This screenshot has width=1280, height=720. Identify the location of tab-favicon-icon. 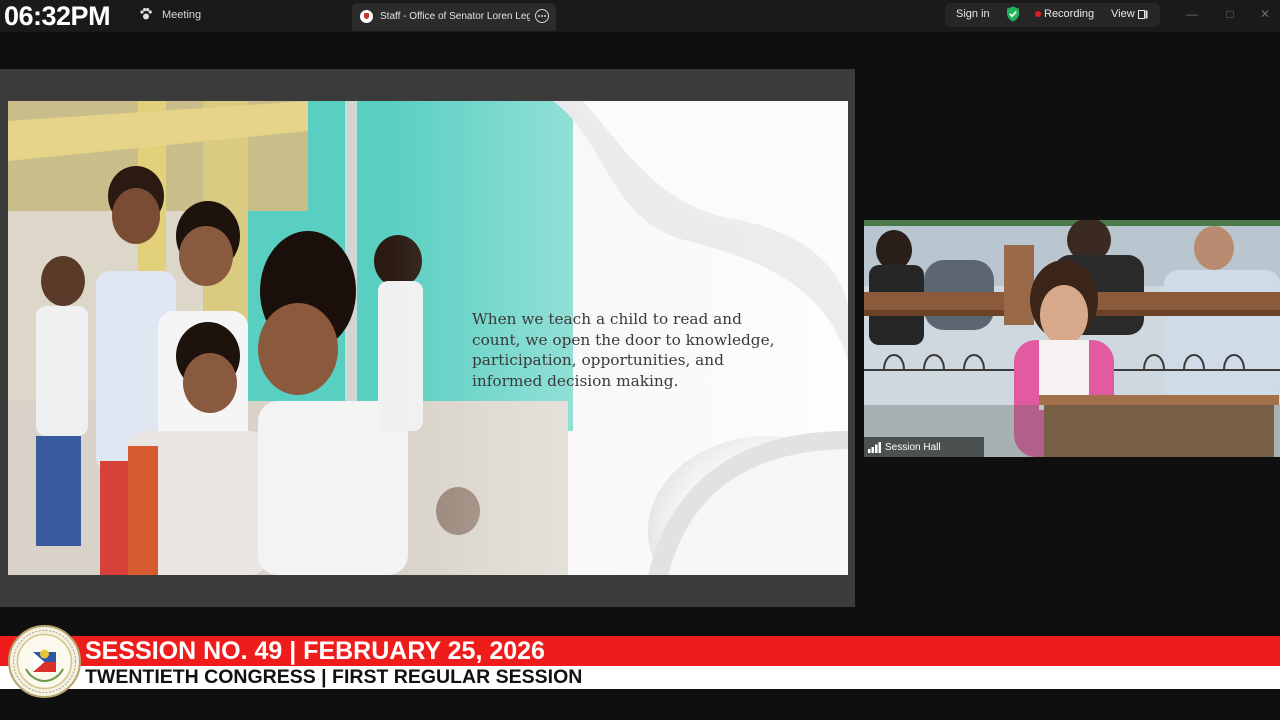
(366, 16).